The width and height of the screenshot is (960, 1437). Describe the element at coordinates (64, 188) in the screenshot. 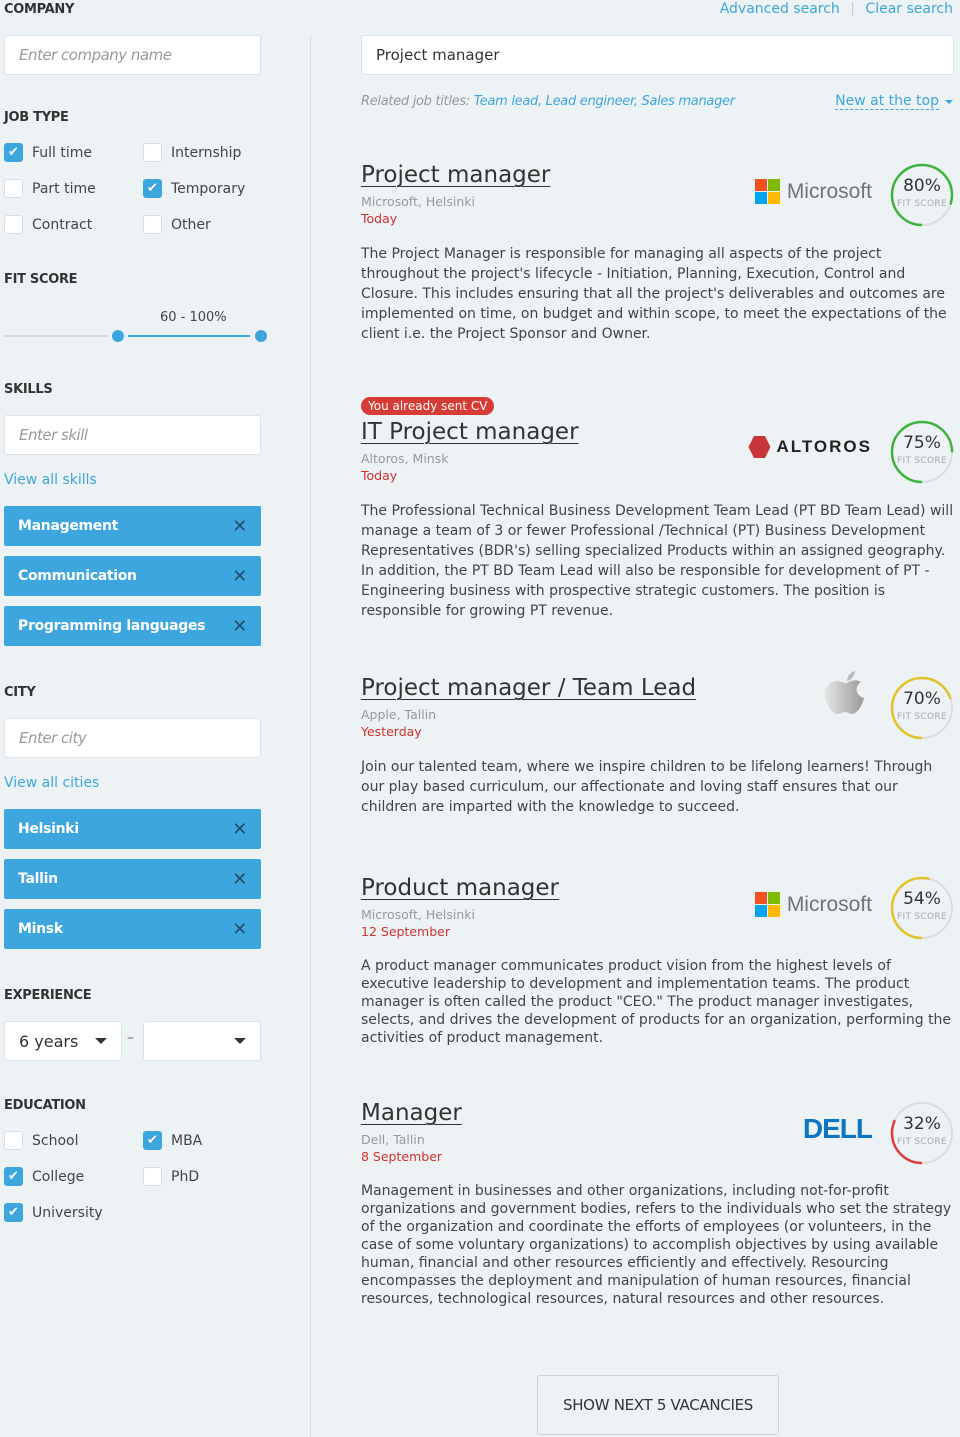

I see `checkbox-label: Part time` at that location.